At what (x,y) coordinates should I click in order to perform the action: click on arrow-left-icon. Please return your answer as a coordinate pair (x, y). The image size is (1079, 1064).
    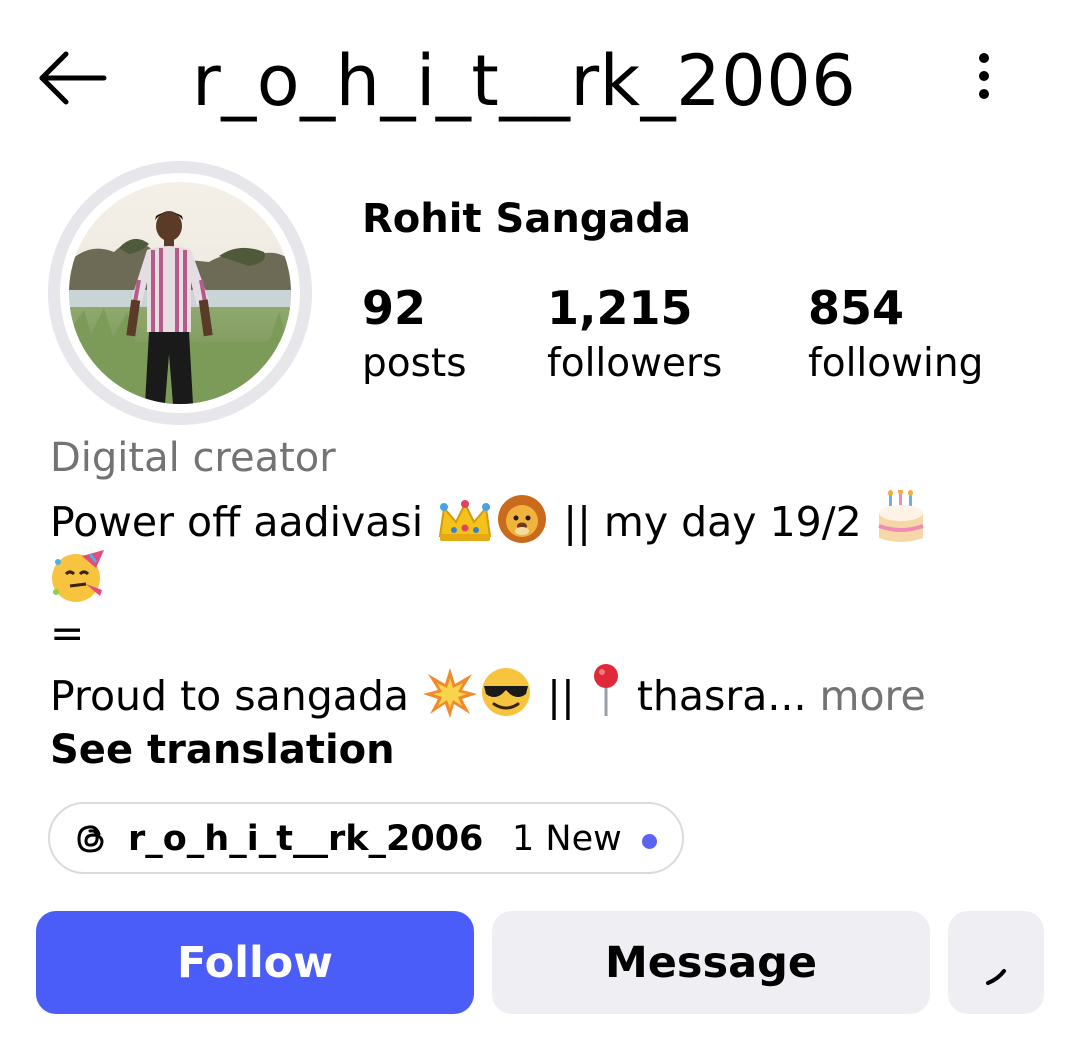
    Looking at the image, I should click on (73, 78).